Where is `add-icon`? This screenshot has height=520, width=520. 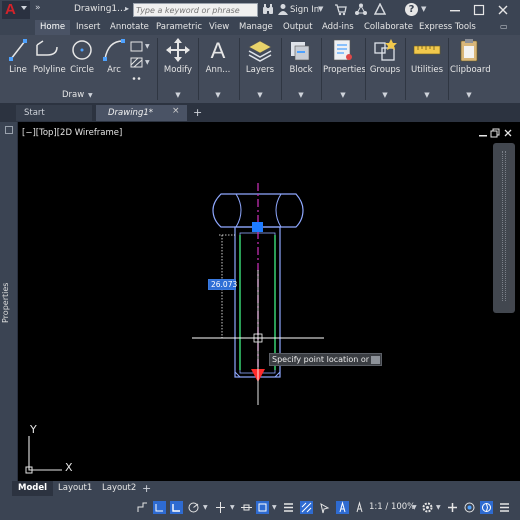
add-icon is located at coordinates (452, 507).